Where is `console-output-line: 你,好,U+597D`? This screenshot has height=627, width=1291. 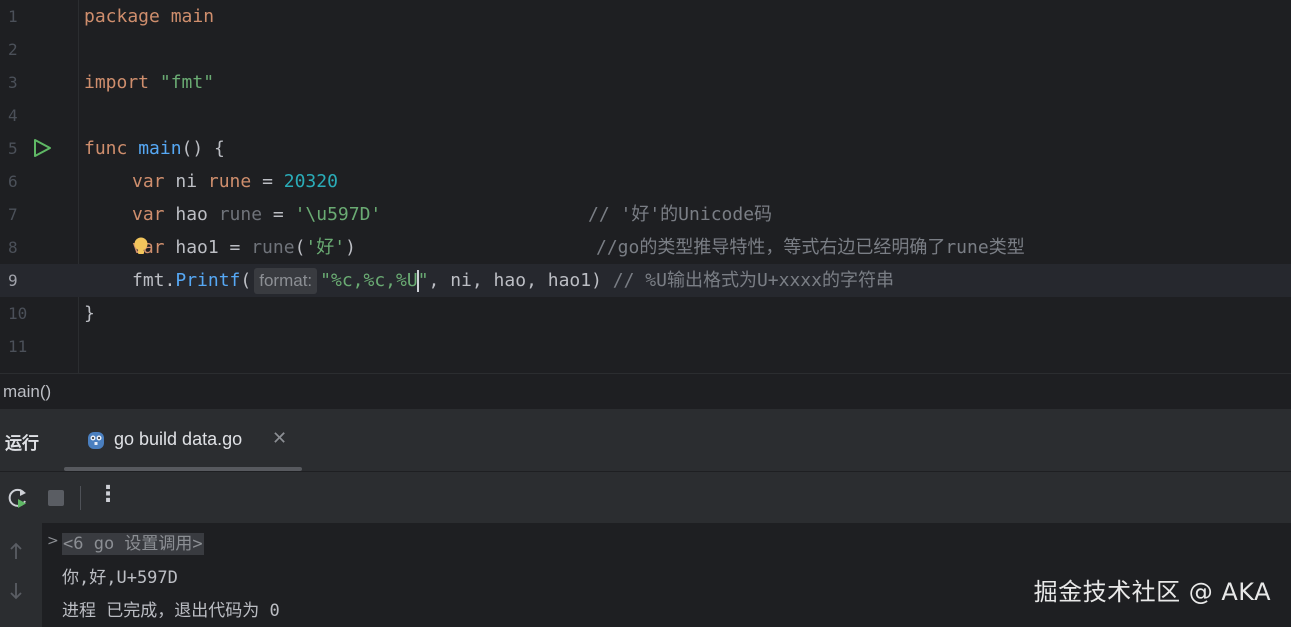 console-output-line: 你,好,U+597D is located at coordinates (120, 578).